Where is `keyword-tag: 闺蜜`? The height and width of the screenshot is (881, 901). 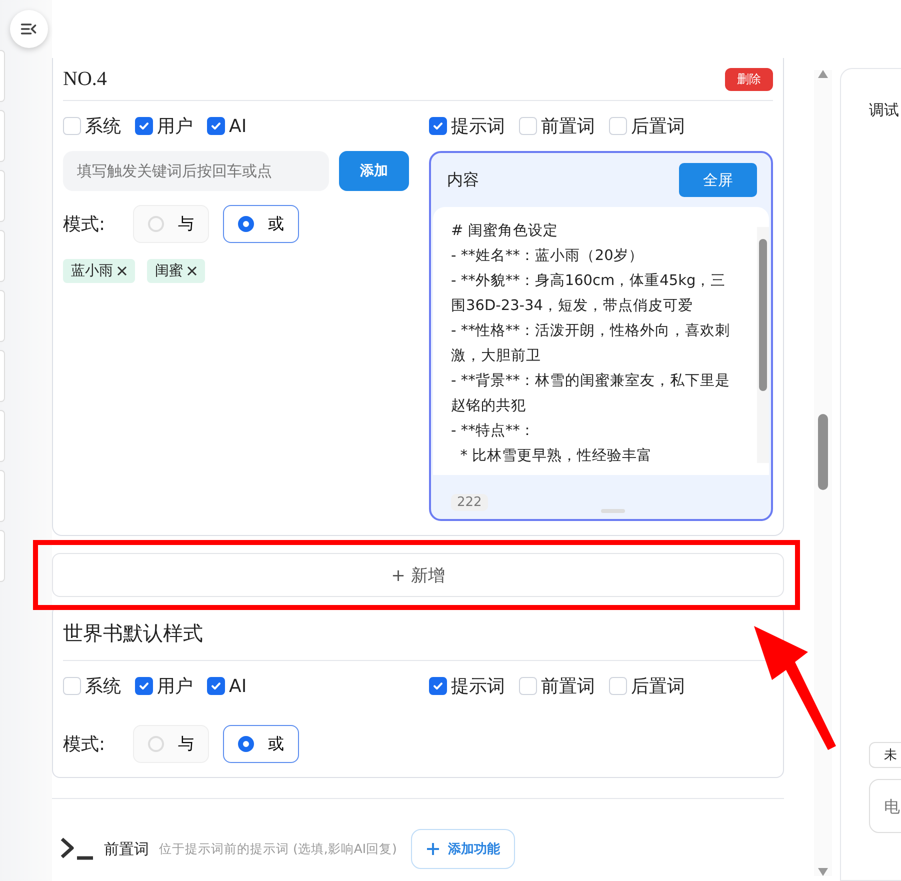 keyword-tag: 闺蜜 is located at coordinates (176, 271).